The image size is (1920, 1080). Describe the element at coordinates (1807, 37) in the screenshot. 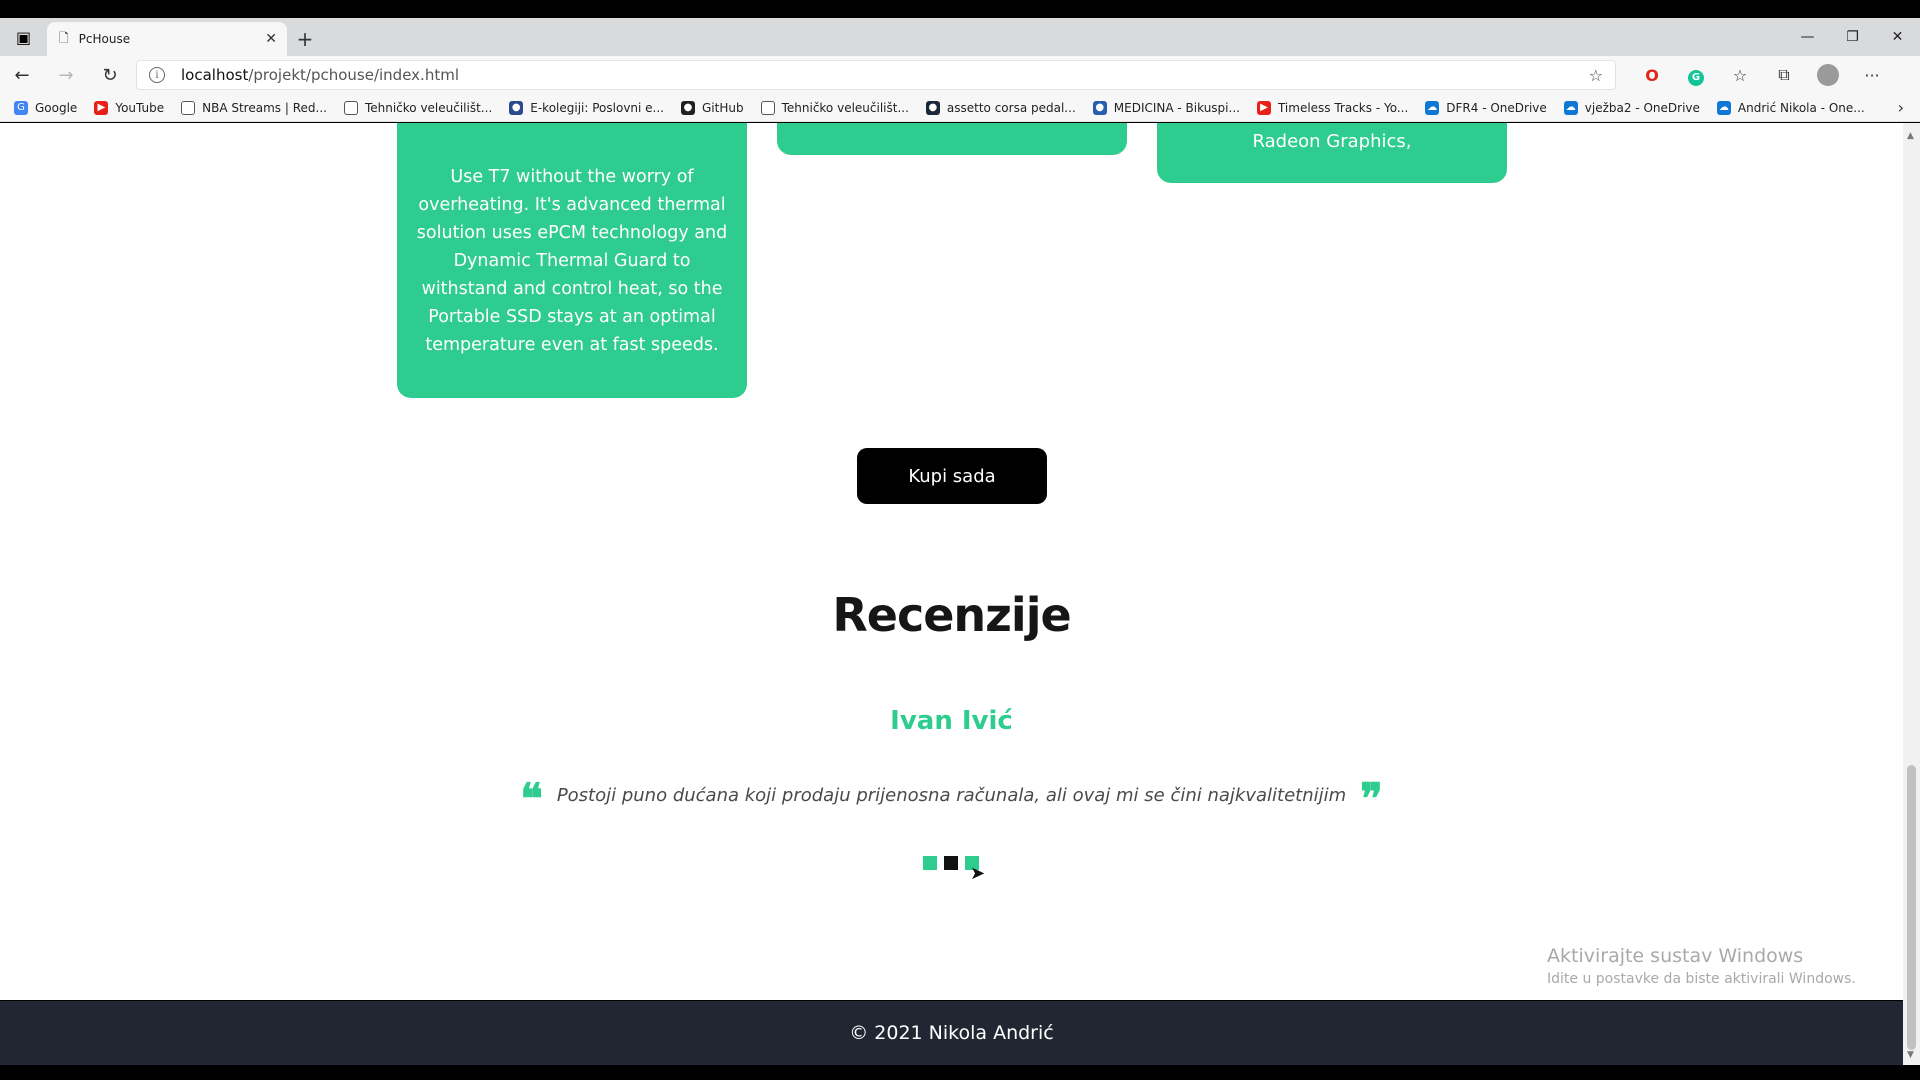

I see `minimize-button: —` at that location.